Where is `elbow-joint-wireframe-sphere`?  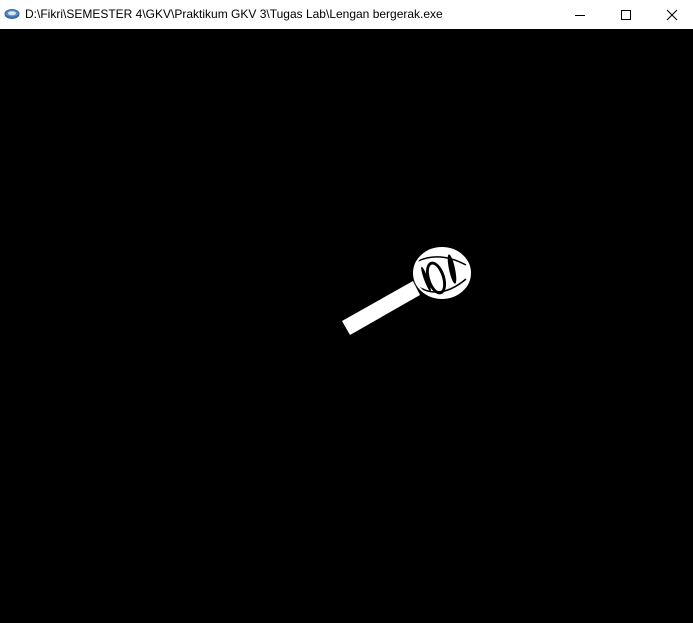 elbow-joint-wireframe-sphere is located at coordinates (442, 273).